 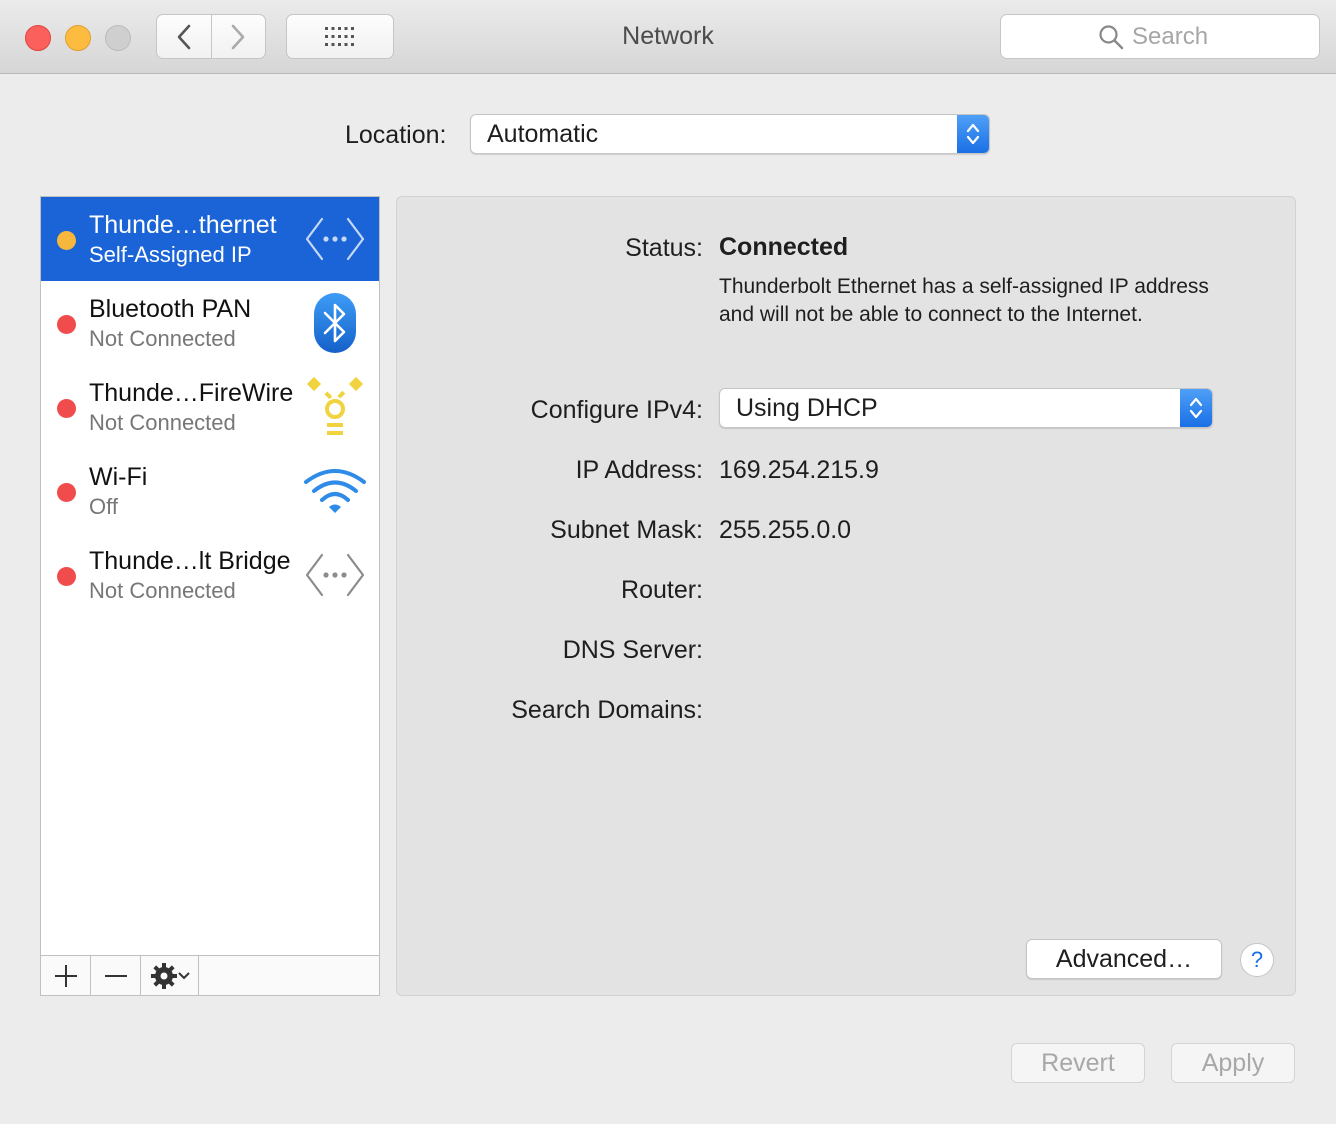 I want to click on service-item-thunderbolt-bridge: Thunde…lt Bridge Not Connected, so click(x=210, y=575).